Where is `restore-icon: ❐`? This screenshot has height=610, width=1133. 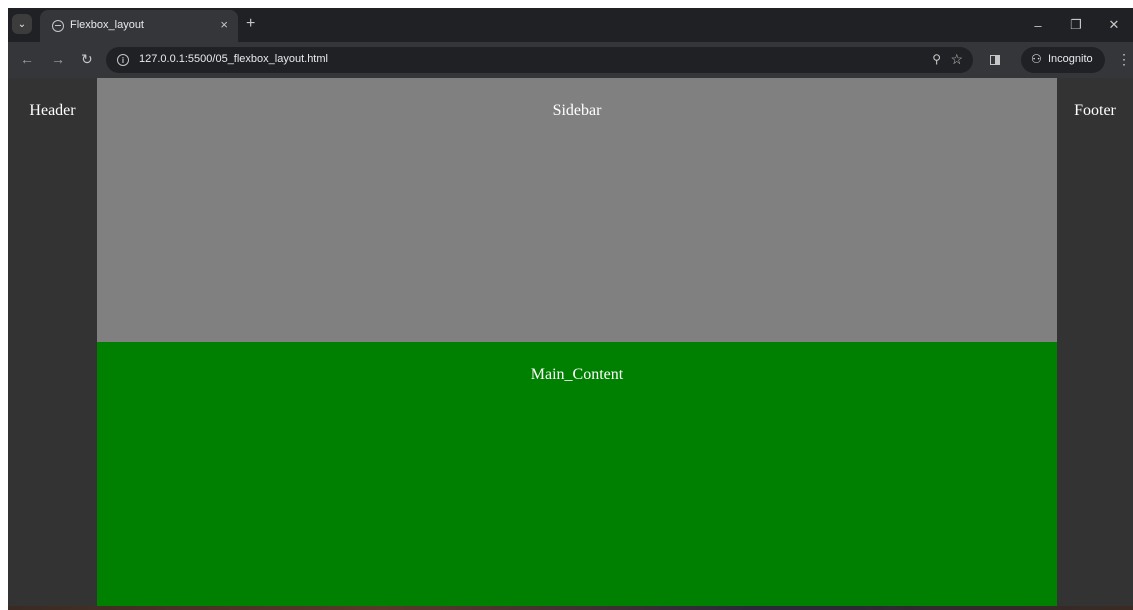 restore-icon: ❐ is located at coordinates (1076, 25).